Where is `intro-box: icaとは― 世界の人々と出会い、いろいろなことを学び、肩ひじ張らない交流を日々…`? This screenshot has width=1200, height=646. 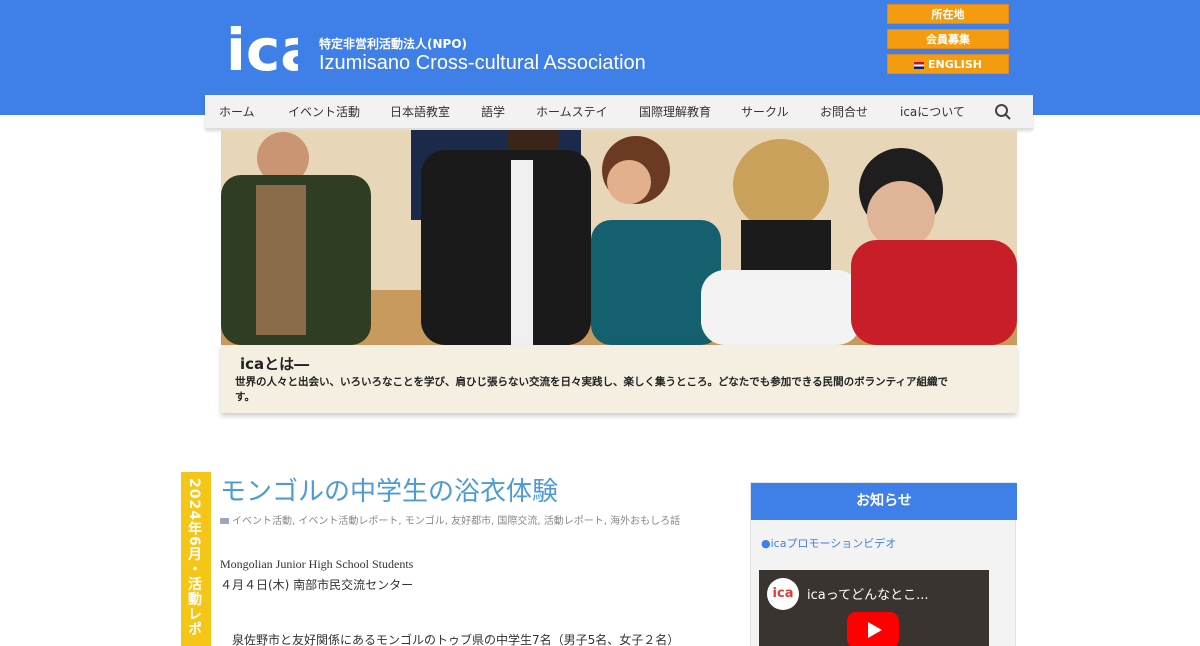 intro-box: icaとは― 世界の人々と出会い、いろいろなことを学び、肩ひじ張らない交流を日々… is located at coordinates (619, 379).